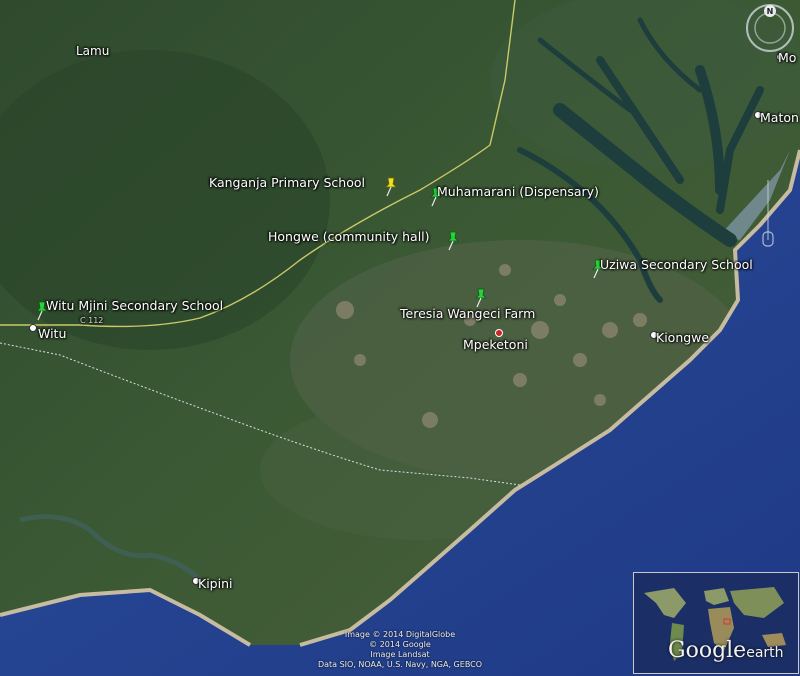 This screenshot has width=800, height=676. What do you see at coordinates (52, 333) in the screenshot?
I see `place-label-witu: Witu` at bounding box center [52, 333].